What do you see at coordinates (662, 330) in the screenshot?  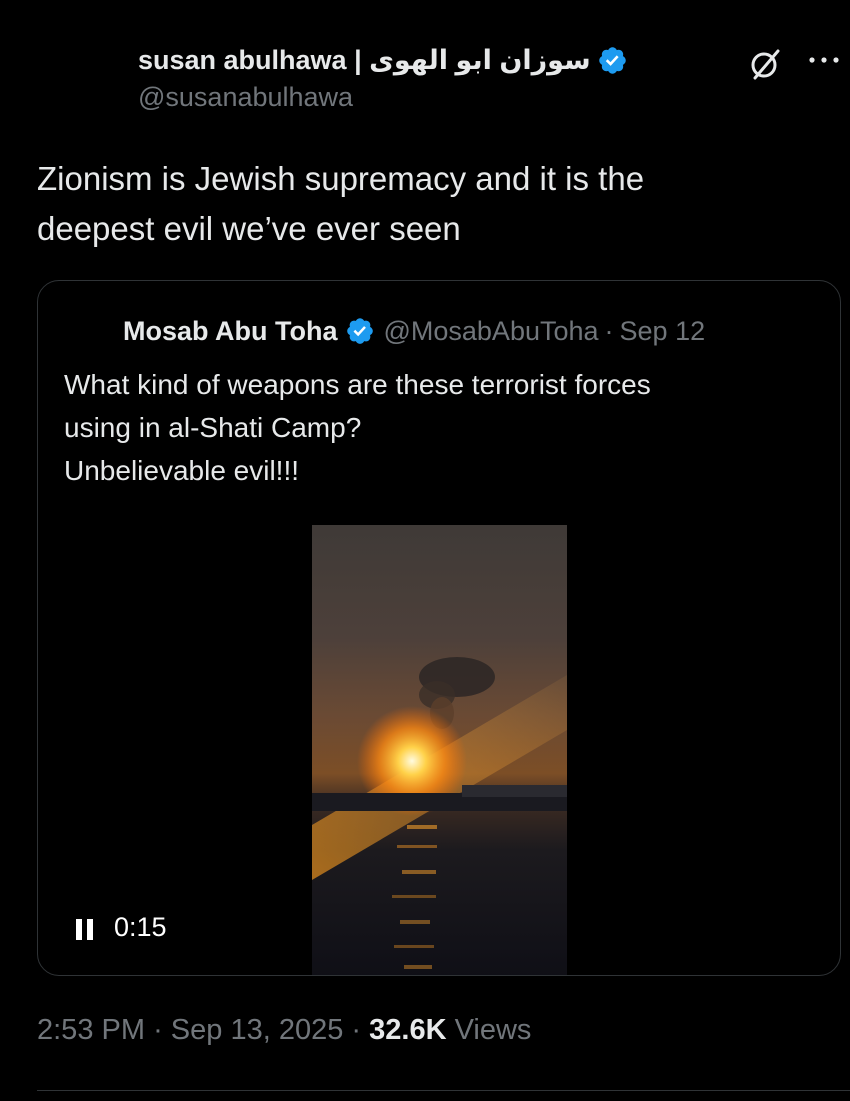 I see `quoted-tweet-date: Sep 12` at bounding box center [662, 330].